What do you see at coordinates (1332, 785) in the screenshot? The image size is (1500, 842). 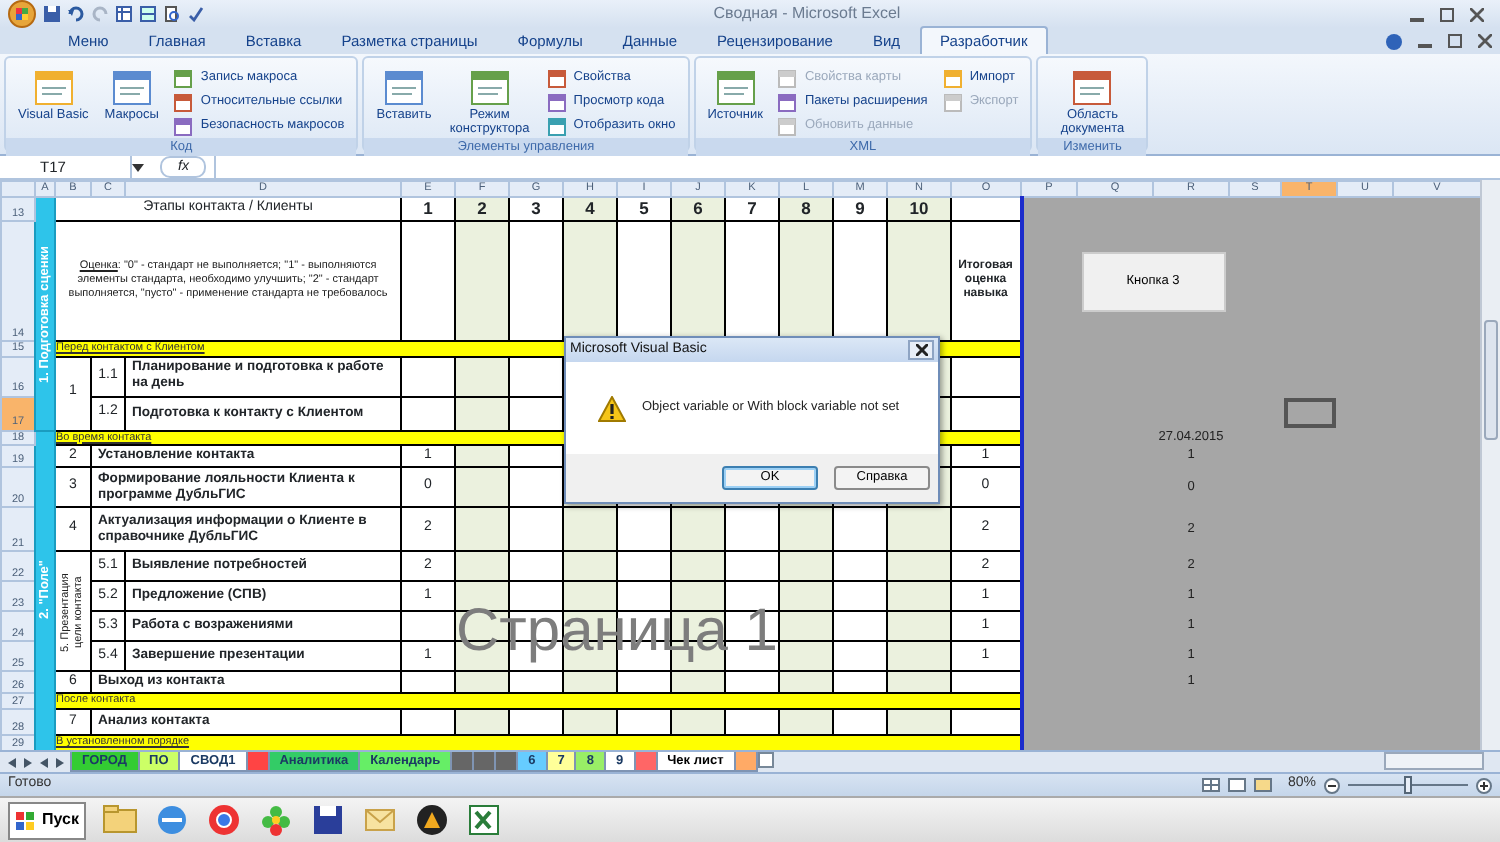 I see `zoom-out-icon` at bounding box center [1332, 785].